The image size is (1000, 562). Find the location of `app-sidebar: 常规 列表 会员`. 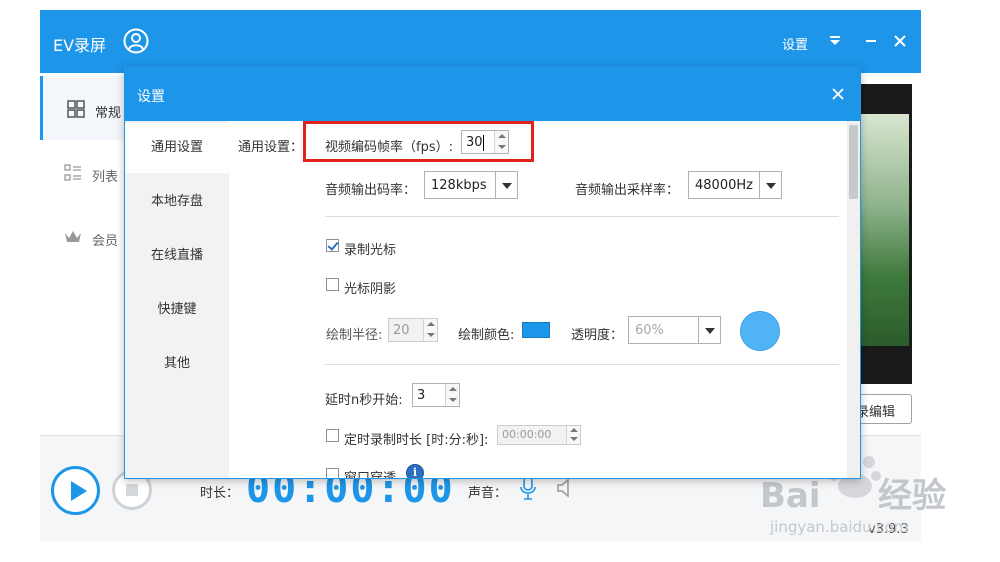

app-sidebar: 常规 列表 会员 is located at coordinates (82, 254).